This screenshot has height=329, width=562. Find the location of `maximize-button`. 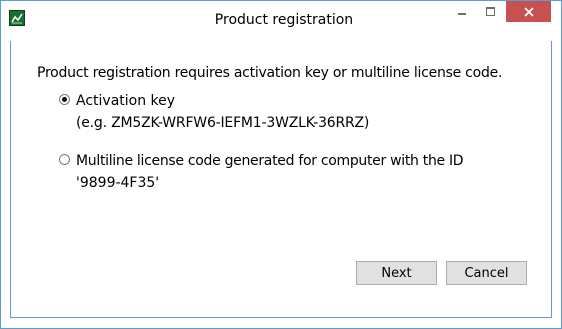

maximize-button is located at coordinates (490, 11).